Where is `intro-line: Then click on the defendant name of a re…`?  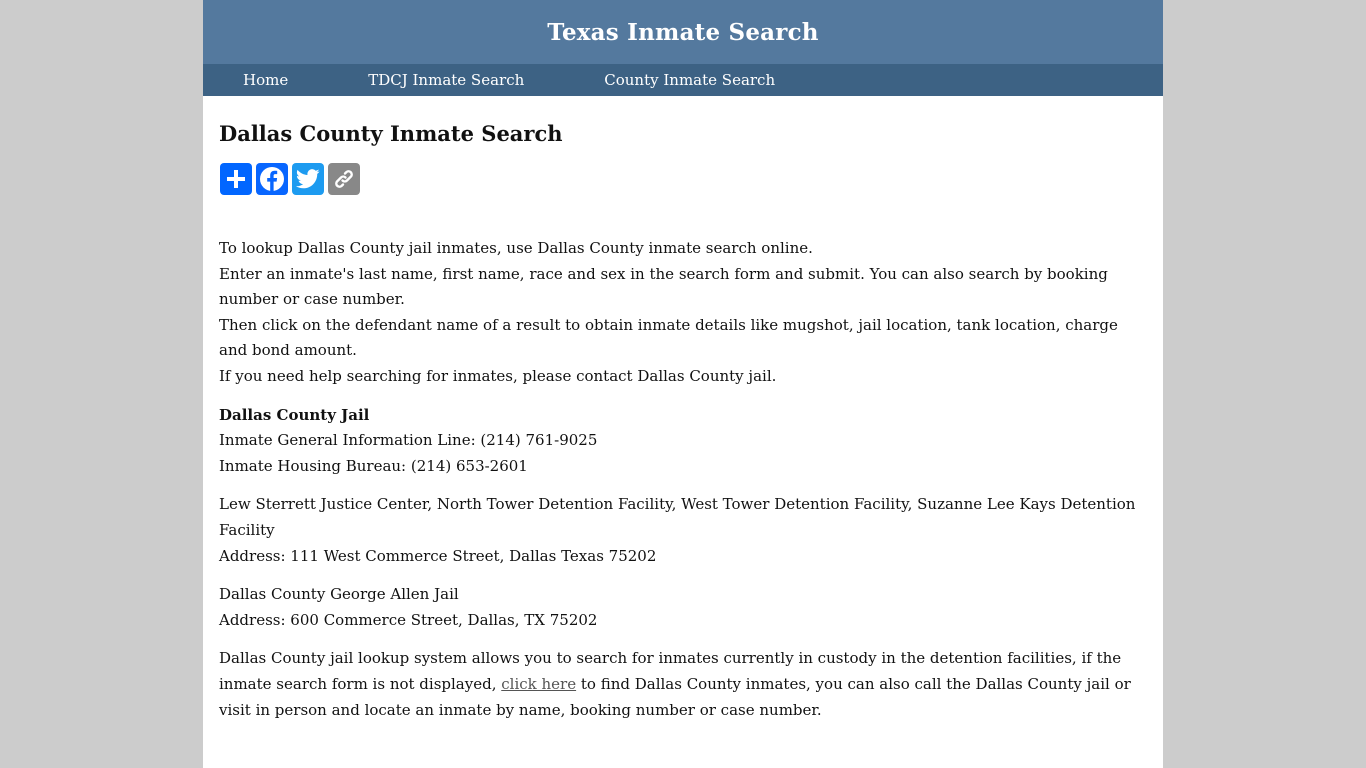
intro-line: Then click on the defendant name of a re… is located at coordinates (668, 337).